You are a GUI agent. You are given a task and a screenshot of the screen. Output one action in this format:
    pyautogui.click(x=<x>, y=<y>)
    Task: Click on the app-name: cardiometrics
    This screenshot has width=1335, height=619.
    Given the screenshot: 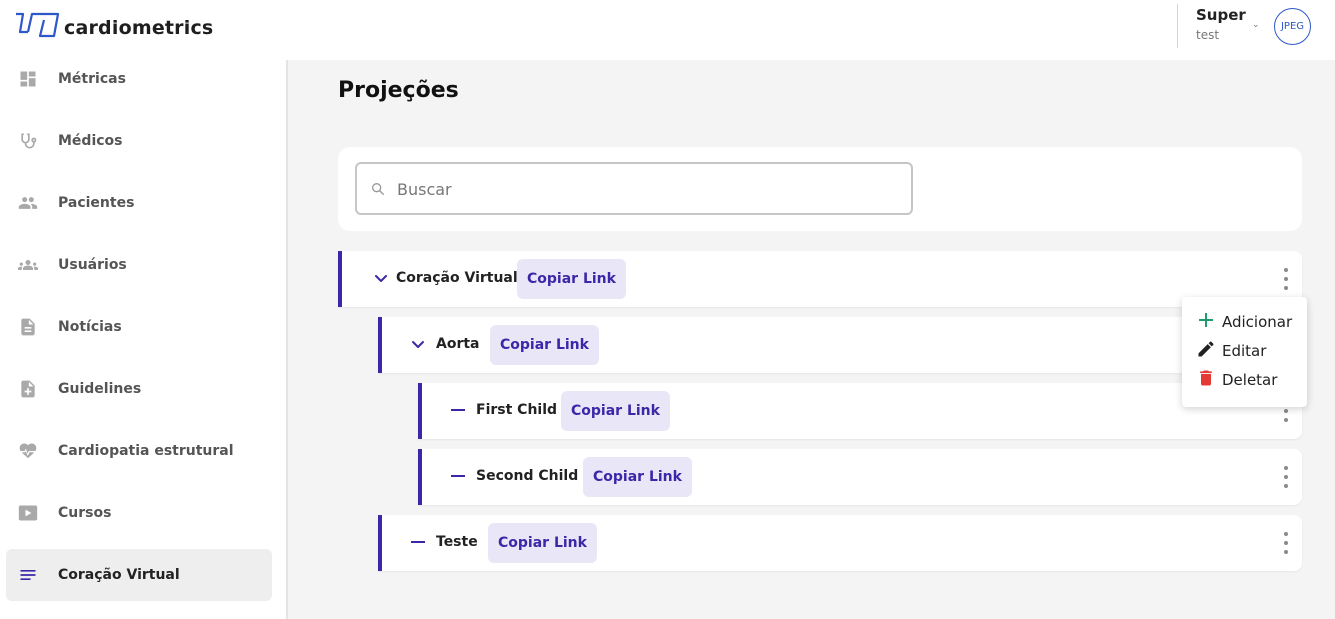 What is the action you would take?
    pyautogui.click(x=139, y=28)
    